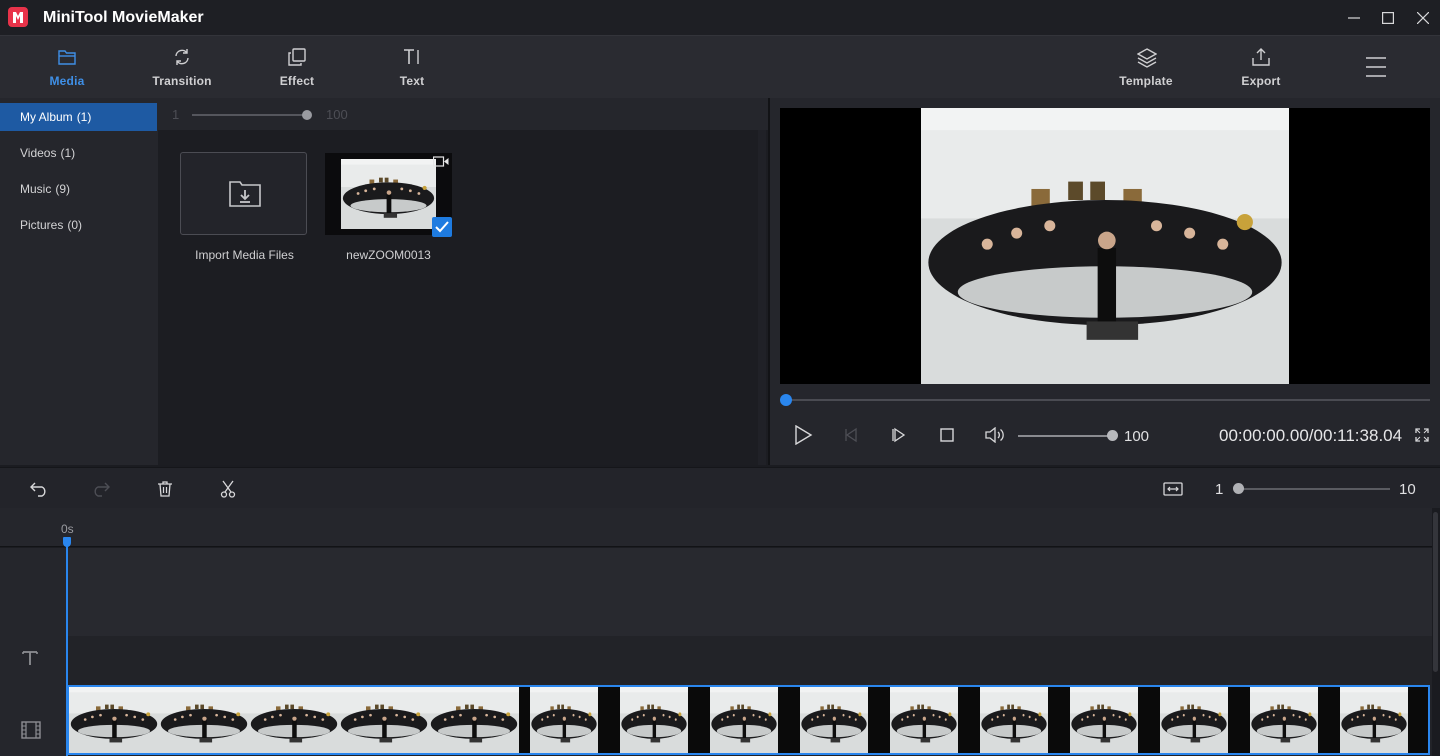  What do you see at coordinates (297, 57) in the screenshot?
I see `effect-icon` at bounding box center [297, 57].